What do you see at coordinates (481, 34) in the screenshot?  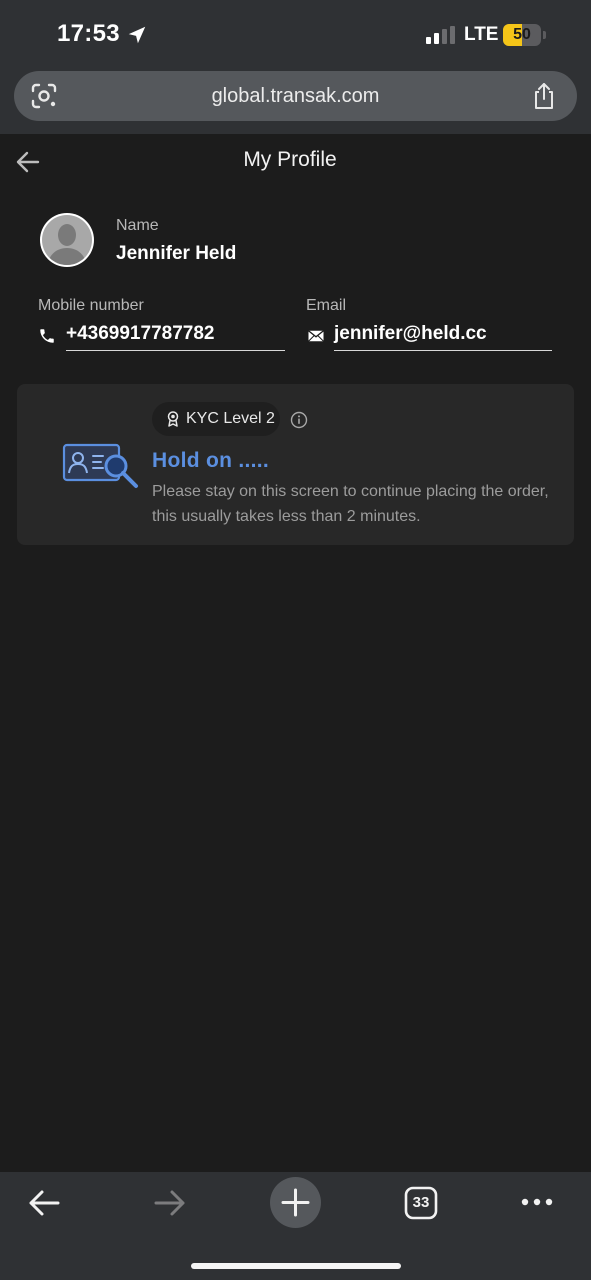 I see `network-type: LTE` at bounding box center [481, 34].